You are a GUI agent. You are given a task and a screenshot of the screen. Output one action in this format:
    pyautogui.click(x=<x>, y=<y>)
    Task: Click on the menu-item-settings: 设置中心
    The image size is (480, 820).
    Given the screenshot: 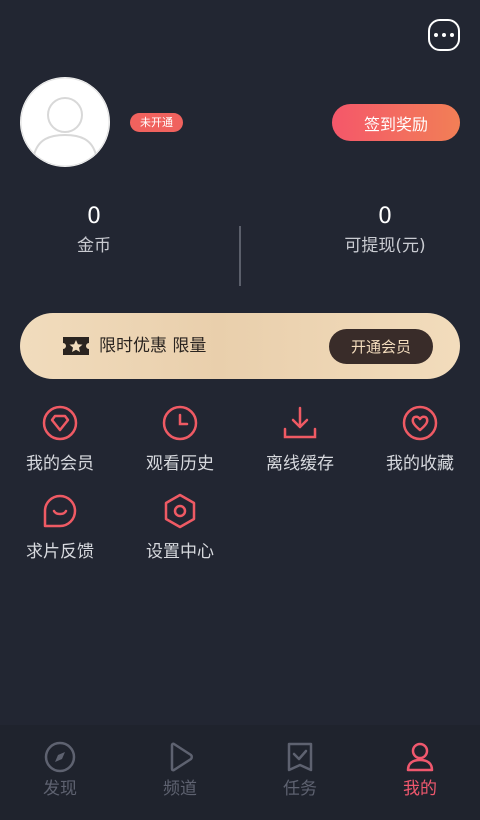 What is the action you would take?
    pyautogui.click(x=180, y=528)
    